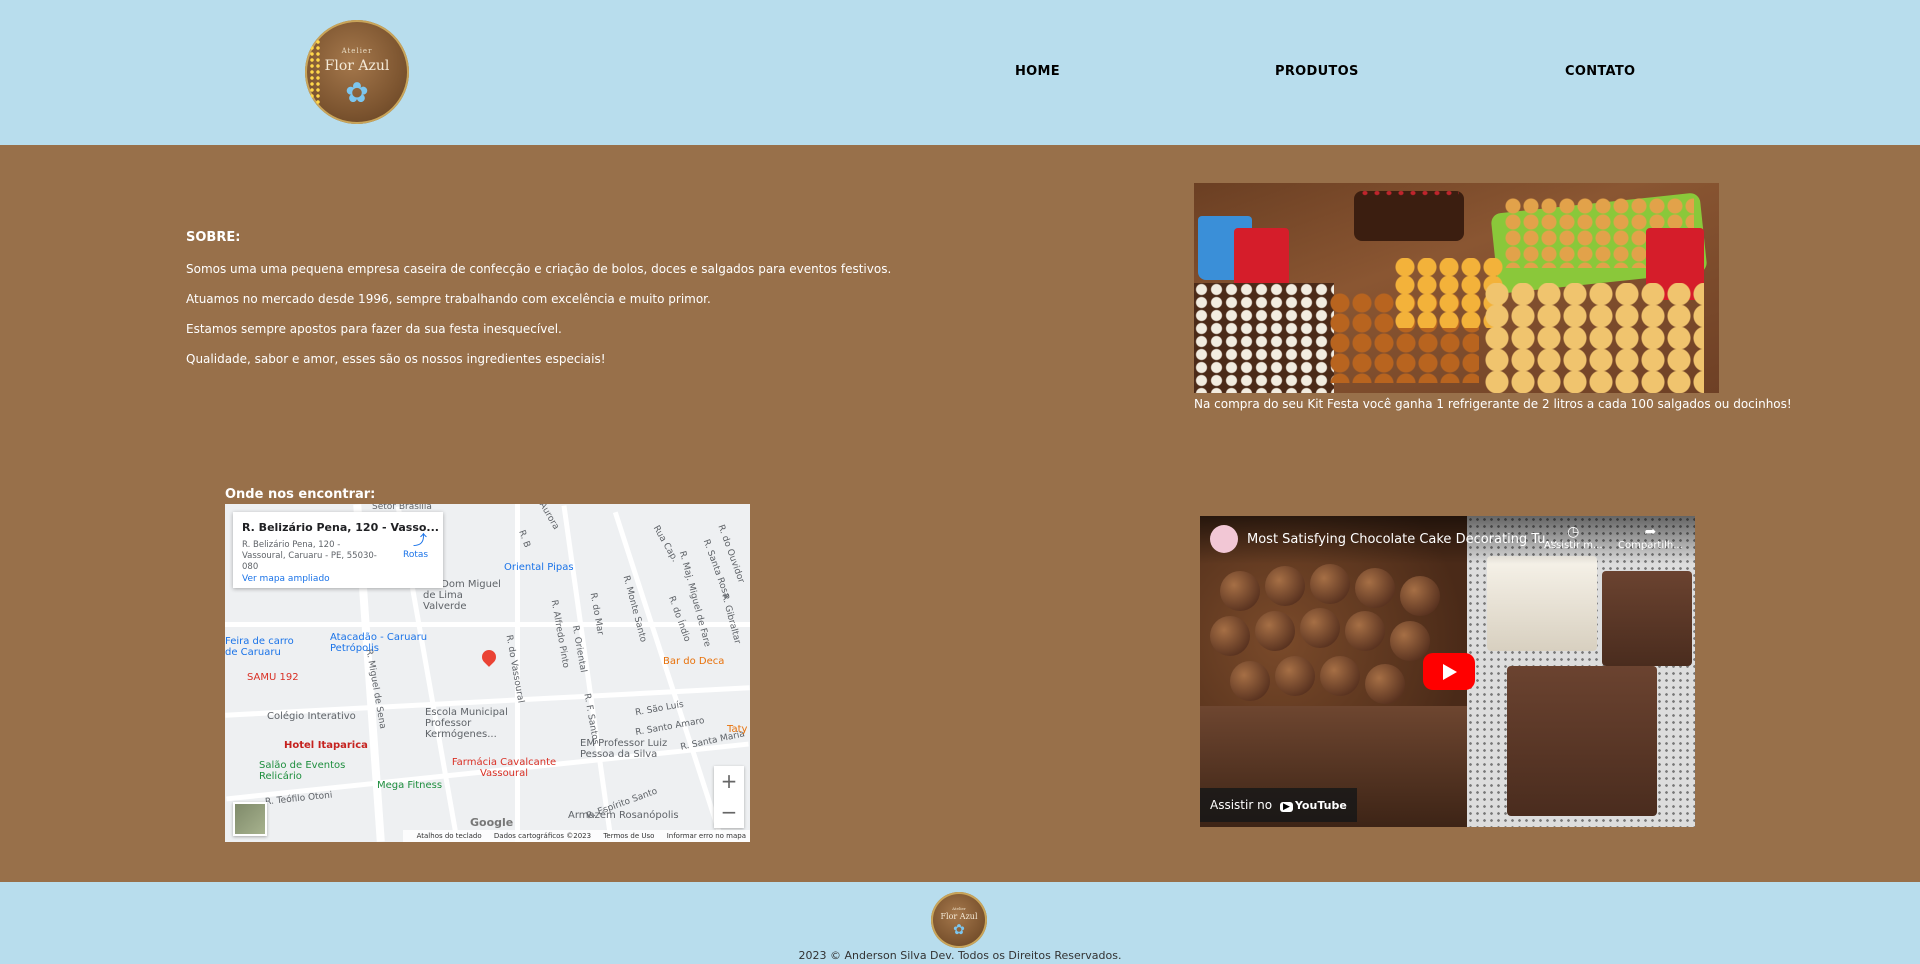 The height and width of the screenshot is (964, 1920). I want to click on poi-label: SAMU 192, so click(273, 677).